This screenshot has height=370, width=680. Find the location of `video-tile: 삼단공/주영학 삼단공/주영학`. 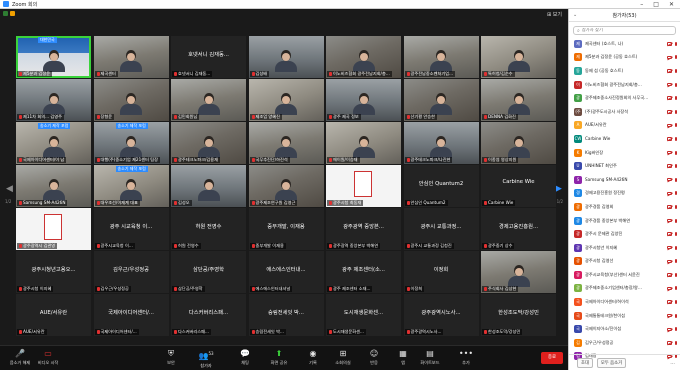

video-tile: 삼단공/주영학 삼단공/주영학 is located at coordinates (208, 272).